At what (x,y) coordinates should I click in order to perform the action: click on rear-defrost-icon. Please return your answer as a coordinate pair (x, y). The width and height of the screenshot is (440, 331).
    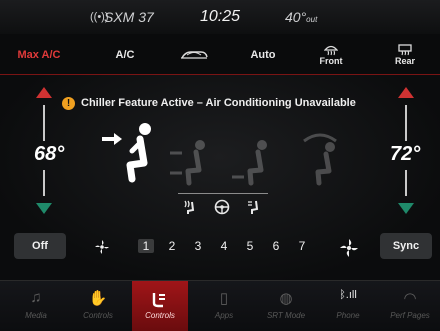
    Looking at the image, I should click on (405, 50).